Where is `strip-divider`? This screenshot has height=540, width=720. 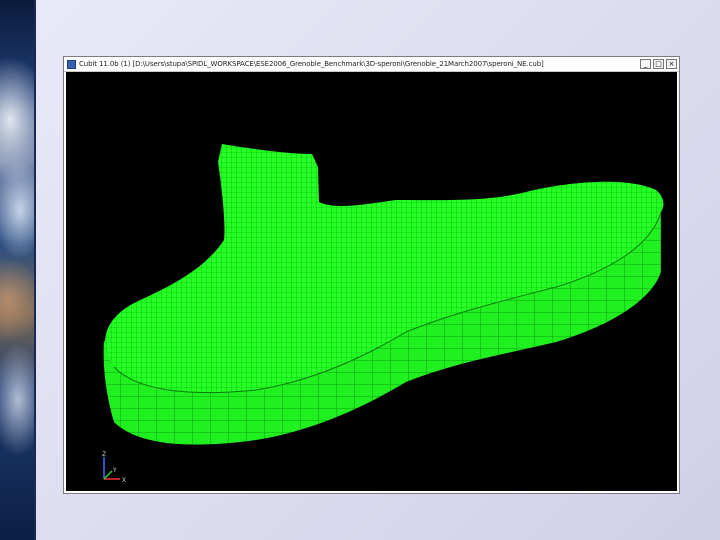
strip-divider is located at coordinates (35, 270).